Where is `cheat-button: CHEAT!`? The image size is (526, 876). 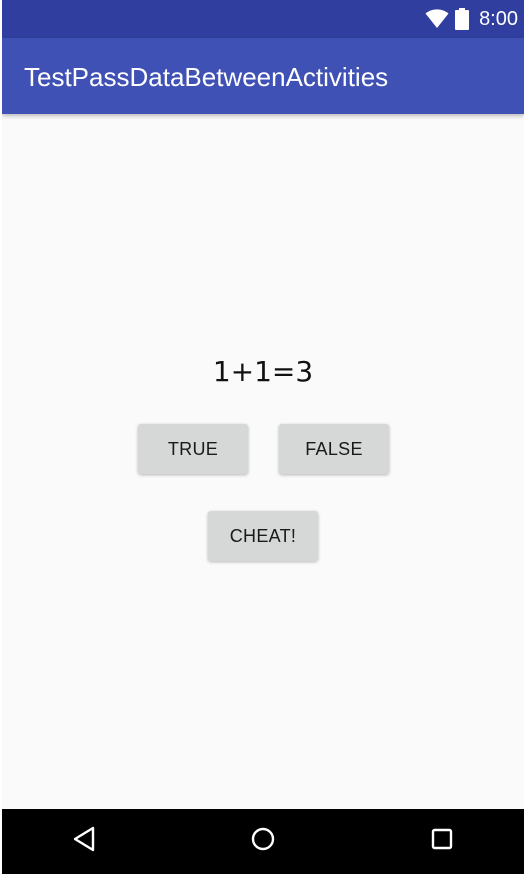 cheat-button: CHEAT! is located at coordinates (263, 536).